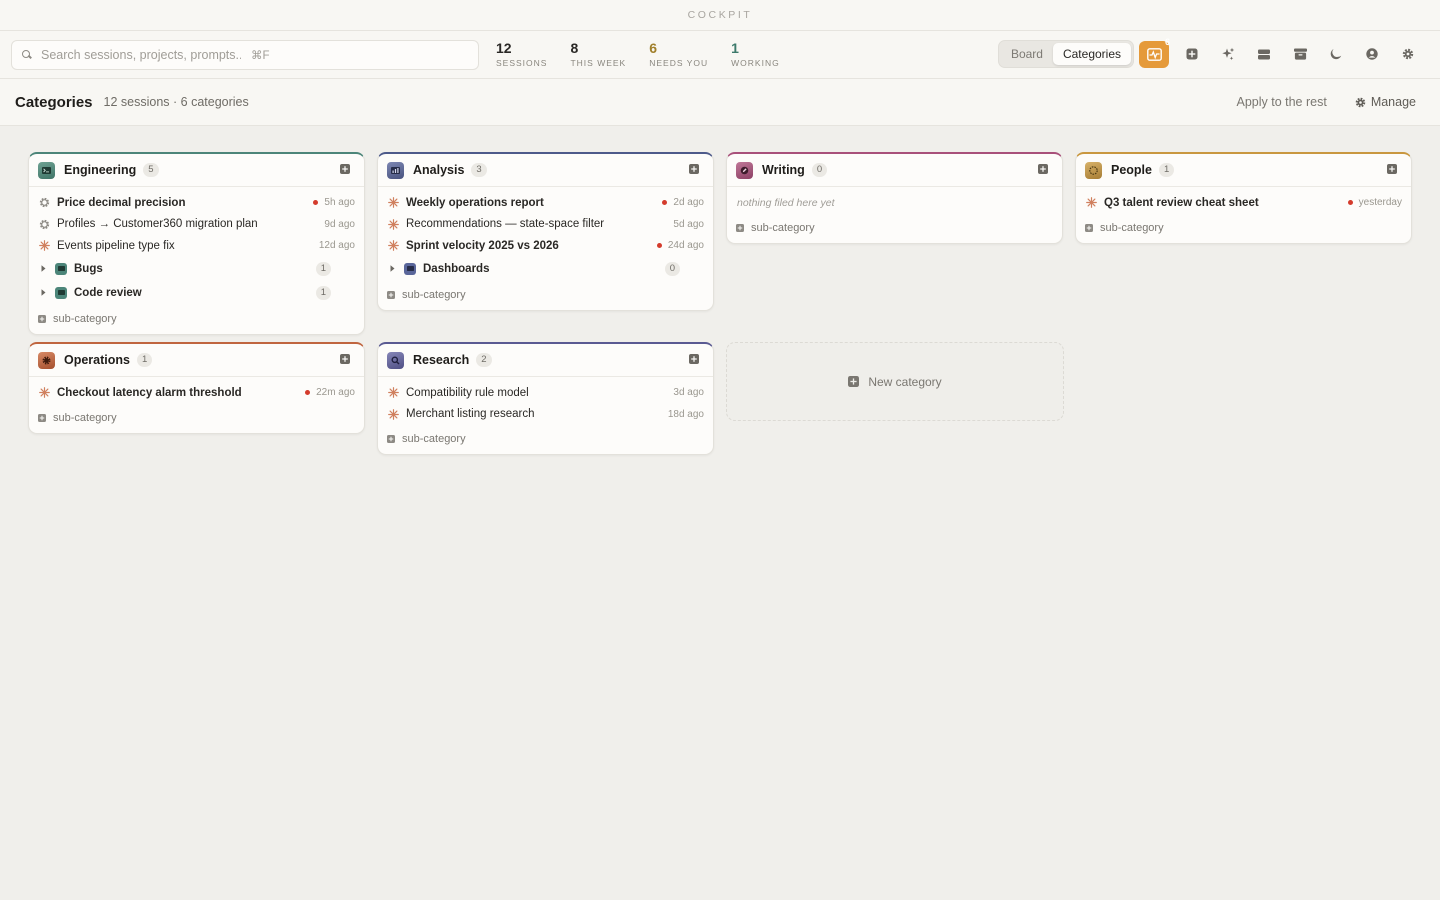  What do you see at coordinates (1093, 170) in the screenshot?
I see `people-icon` at bounding box center [1093, 170].